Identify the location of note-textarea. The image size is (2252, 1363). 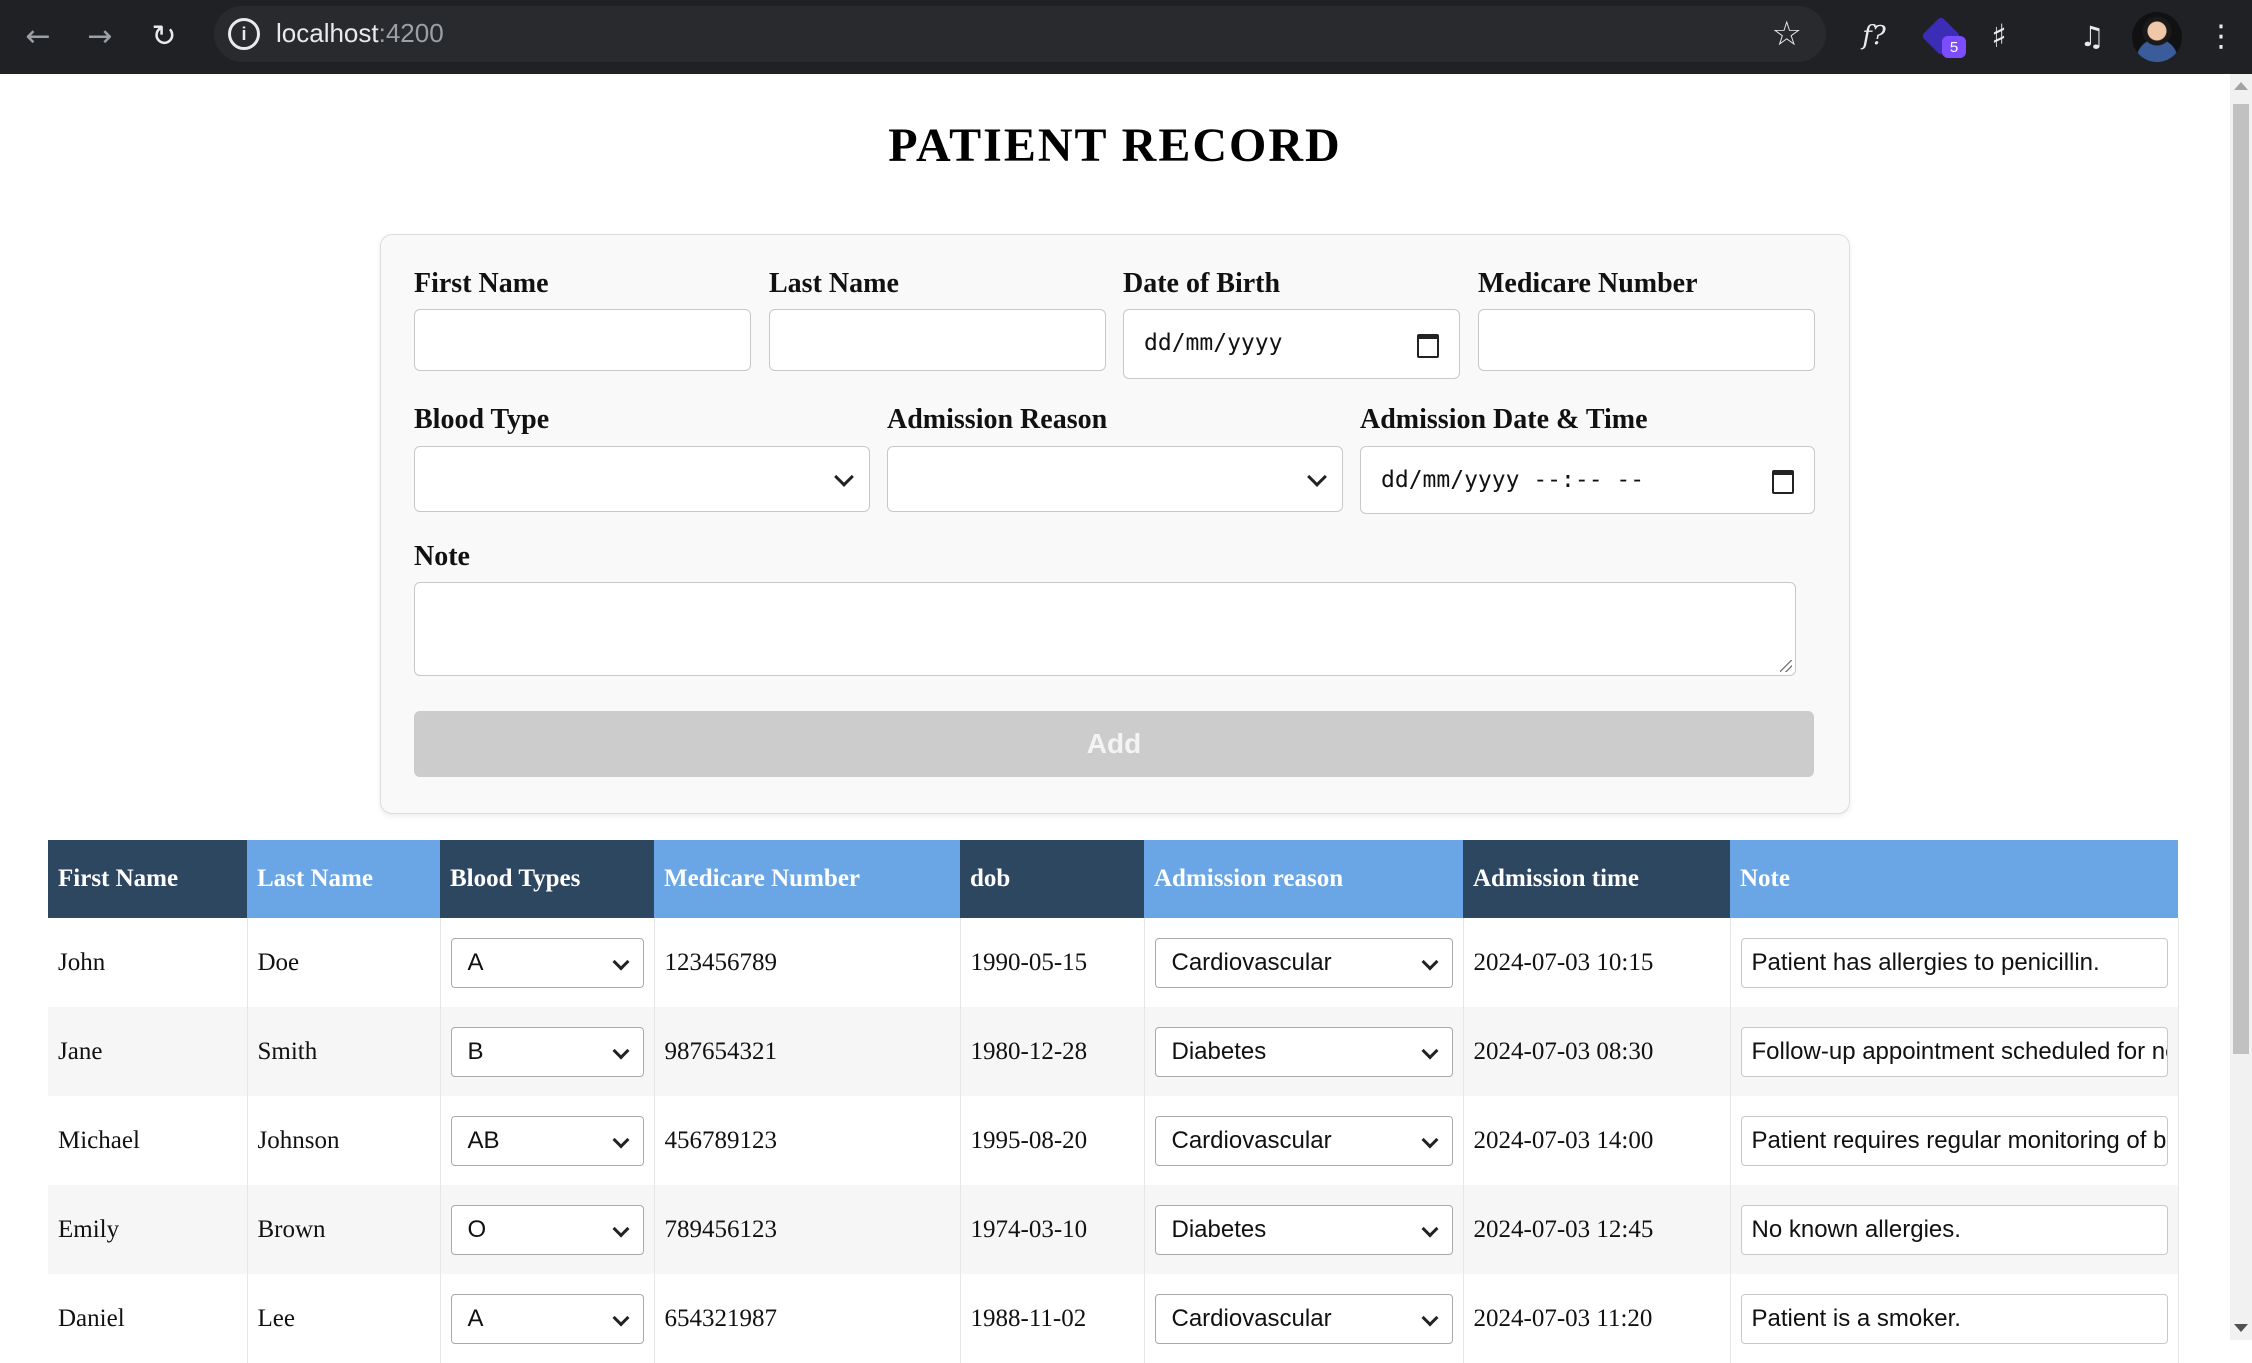
(1105, 629).